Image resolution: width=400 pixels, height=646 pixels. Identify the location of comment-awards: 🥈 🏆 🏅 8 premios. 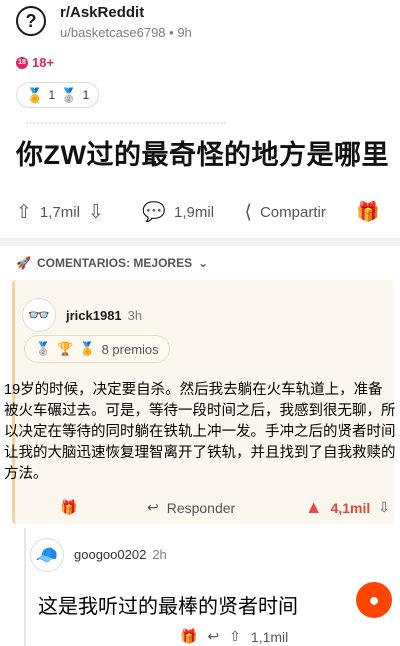
(97, 349).